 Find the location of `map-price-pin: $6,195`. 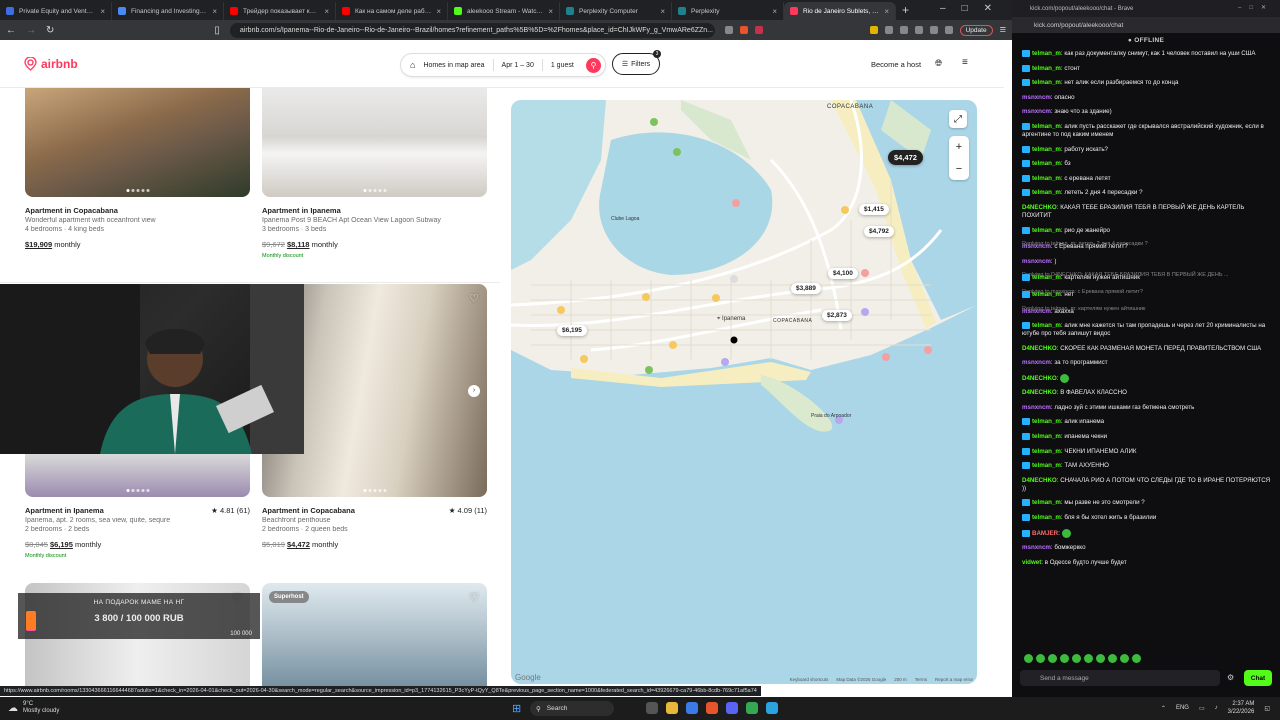

map-price-pin: $6,195 is located at coordinates (572, 330).